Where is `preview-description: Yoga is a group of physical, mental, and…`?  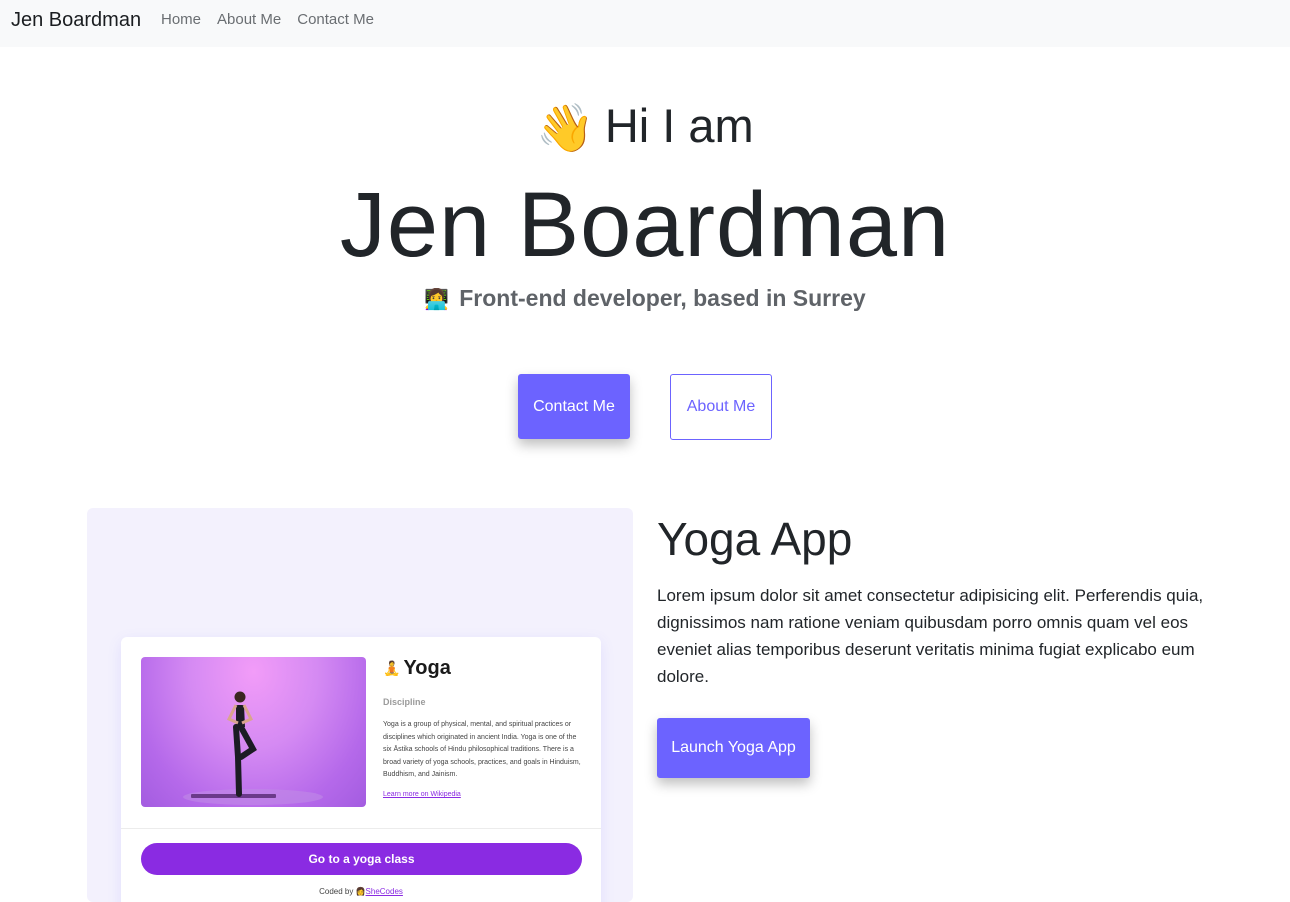 preview-description: Yoga is a group of physical, mental, and… is located at coordinates (482, 749).